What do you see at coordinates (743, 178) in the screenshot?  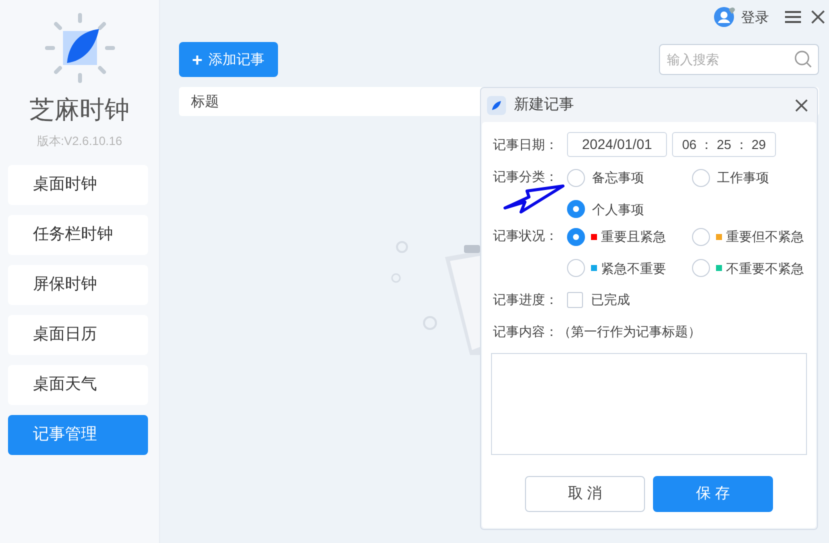 I see `radio-label: 工作事项` at bounding box center [743, 178].